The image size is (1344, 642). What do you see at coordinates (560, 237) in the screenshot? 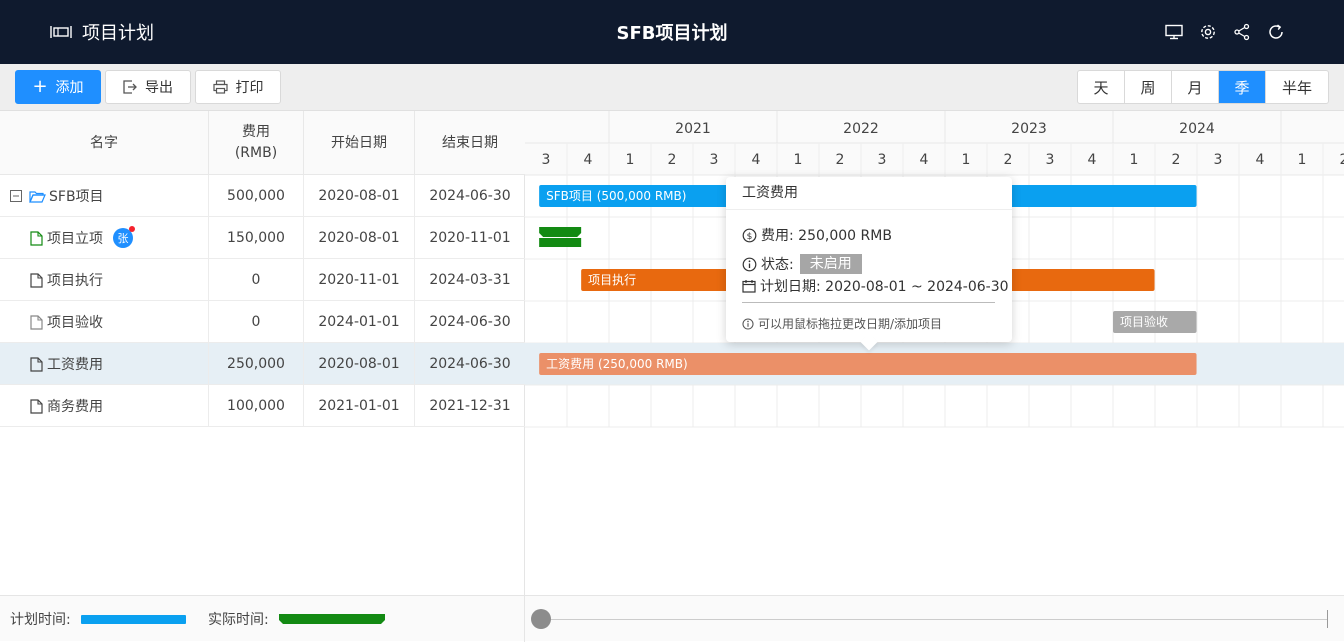
I see `task-bar` at bounding box center [560, 237].